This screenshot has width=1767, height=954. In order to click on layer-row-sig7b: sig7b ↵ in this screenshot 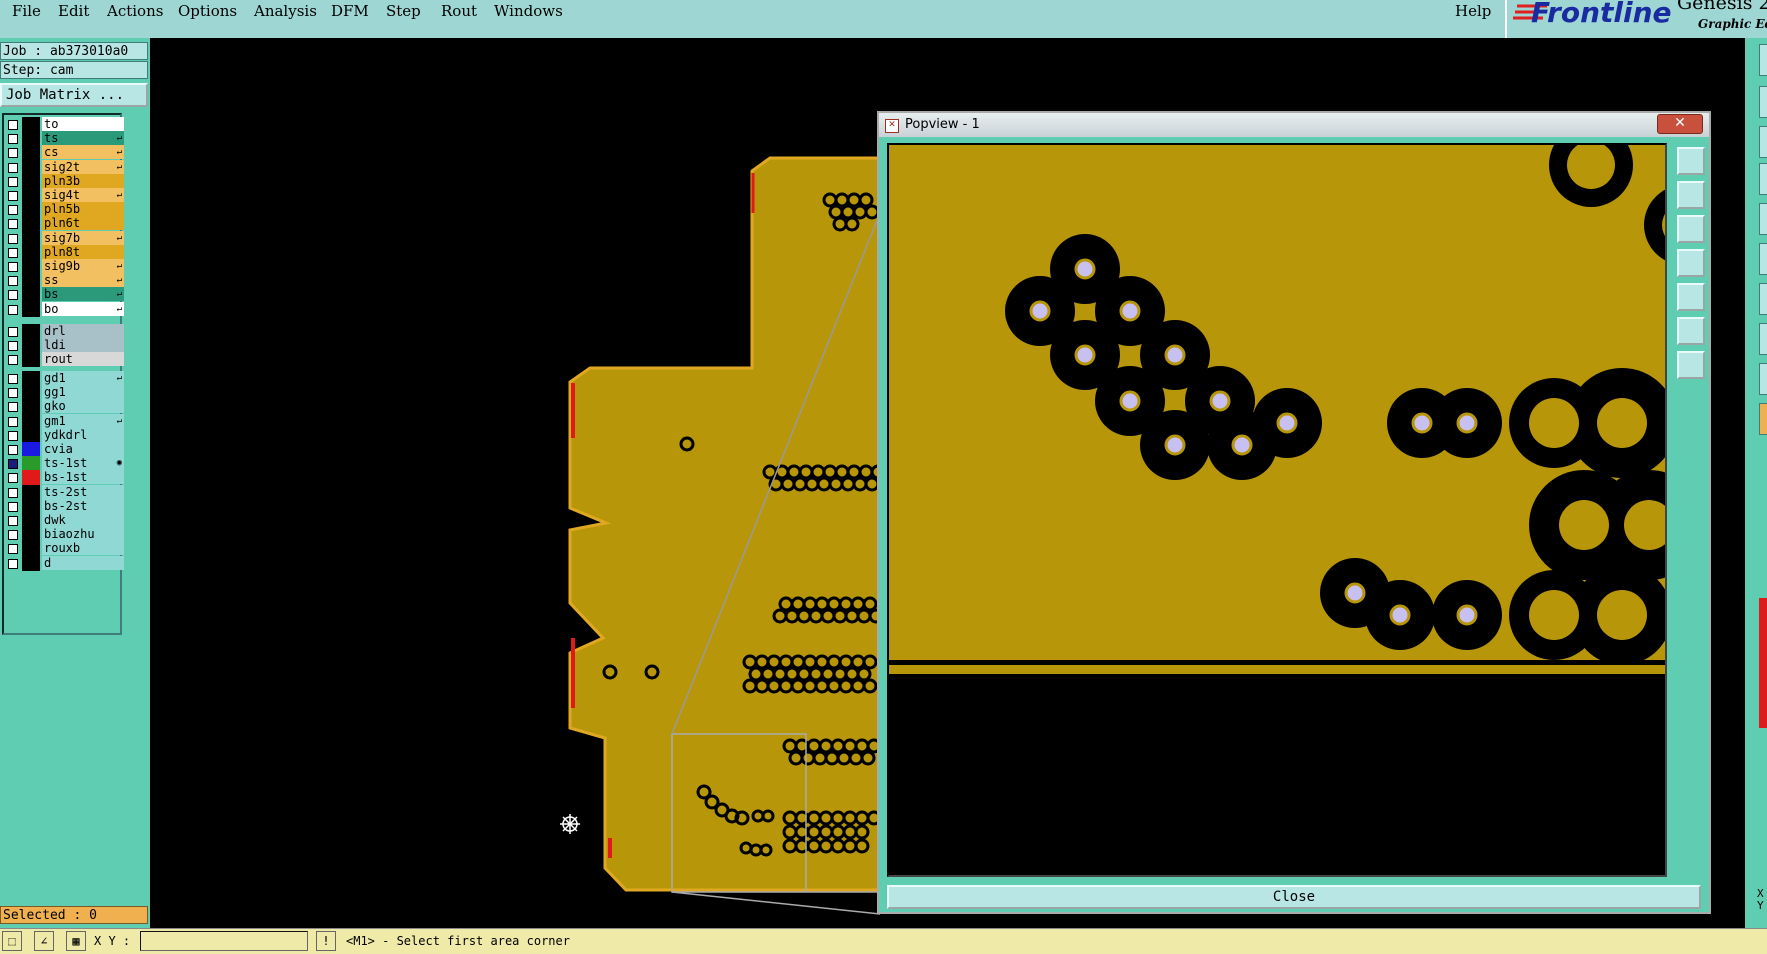, I will do `click(65, 238)`.